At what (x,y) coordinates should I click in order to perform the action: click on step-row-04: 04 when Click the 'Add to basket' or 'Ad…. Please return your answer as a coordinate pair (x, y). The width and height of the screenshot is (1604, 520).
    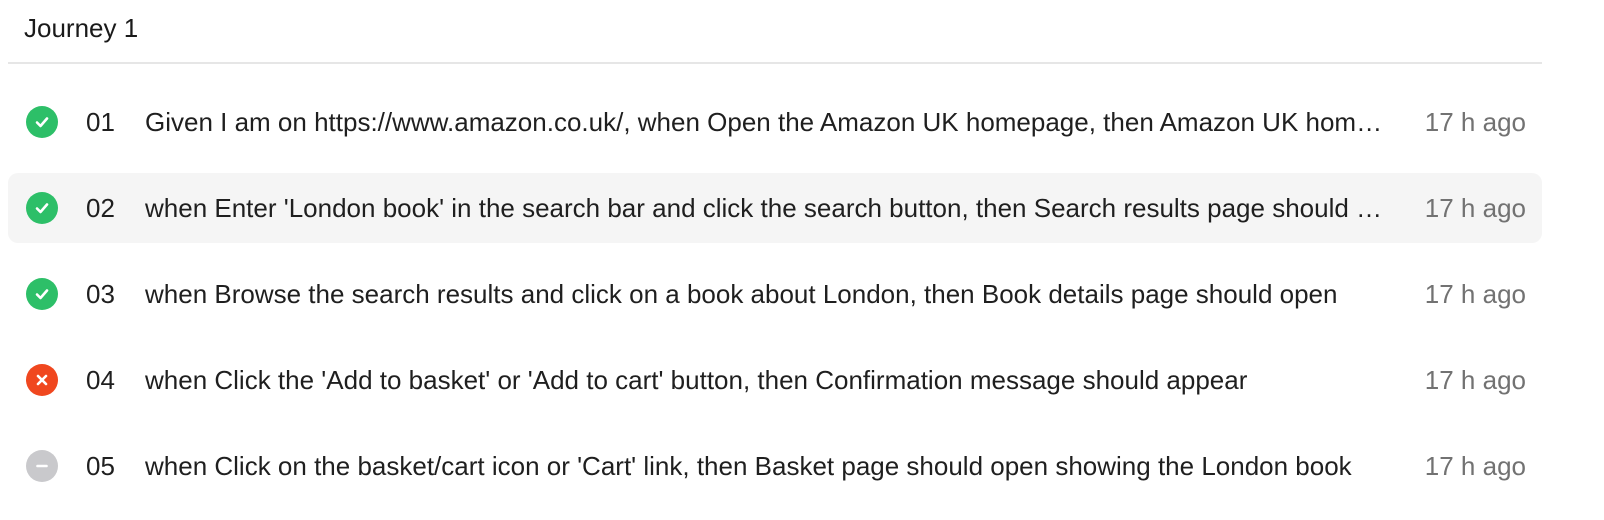
    Looking at the image, I should click on (775, 380).